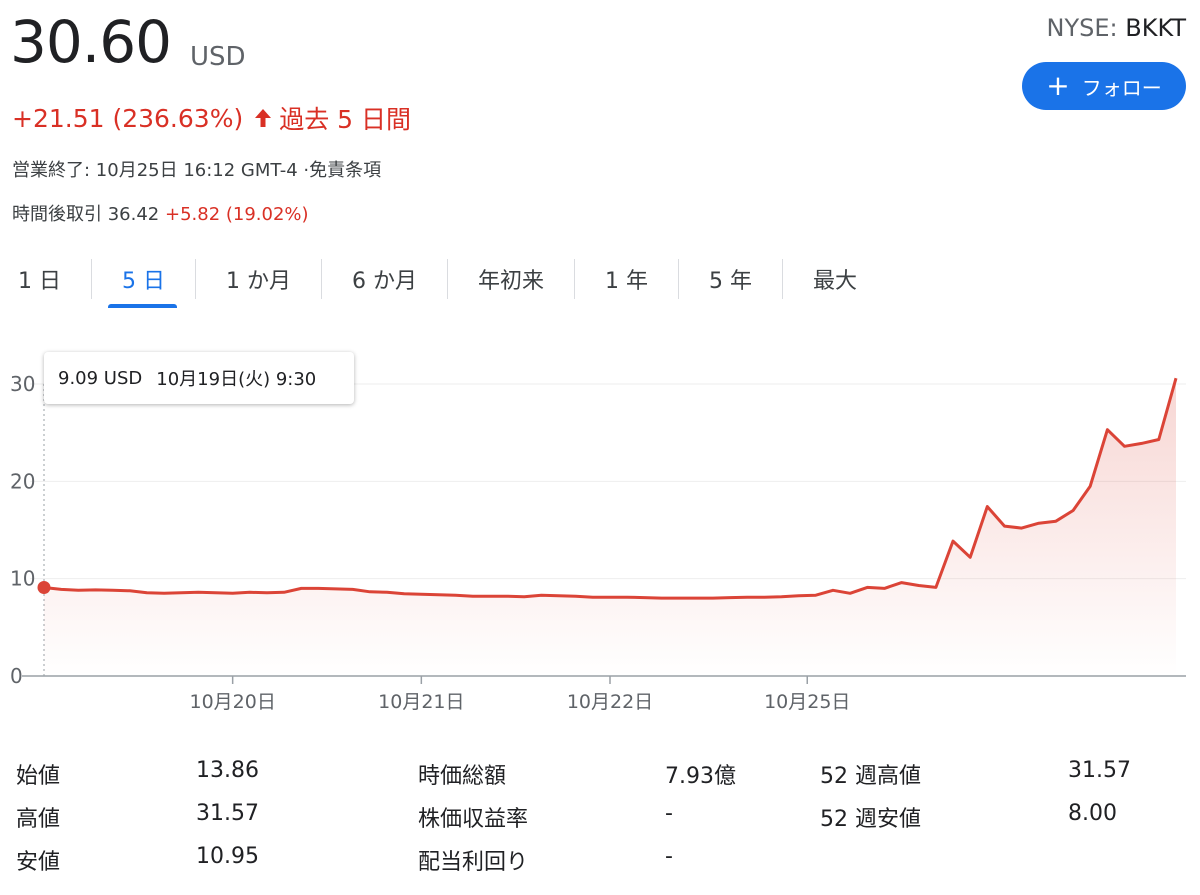 The width and height of the screenshot is (1200, 895). Describe the element at coordinates (730, 279) in the screenshot. I see `tab-5y: 5 年` at that location.